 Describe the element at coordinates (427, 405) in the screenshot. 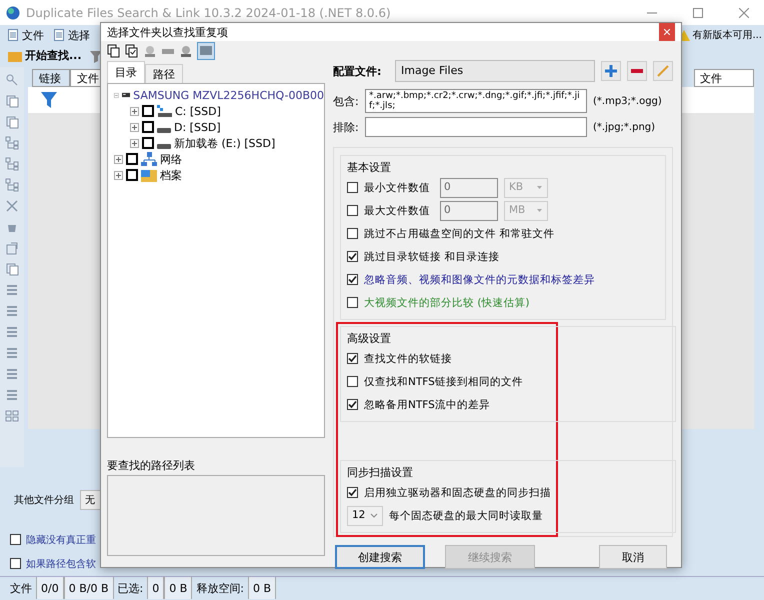

I see `option-label: 忽略备用NTFS流中的差异` at that location.